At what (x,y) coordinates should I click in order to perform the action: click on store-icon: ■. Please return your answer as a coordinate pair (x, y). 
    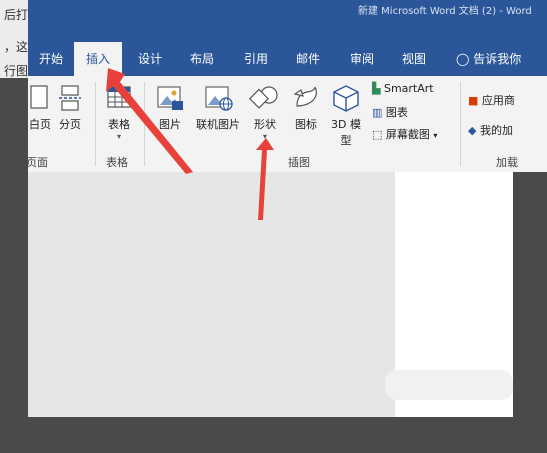
    Looking at the image, I should click on (473, 100).